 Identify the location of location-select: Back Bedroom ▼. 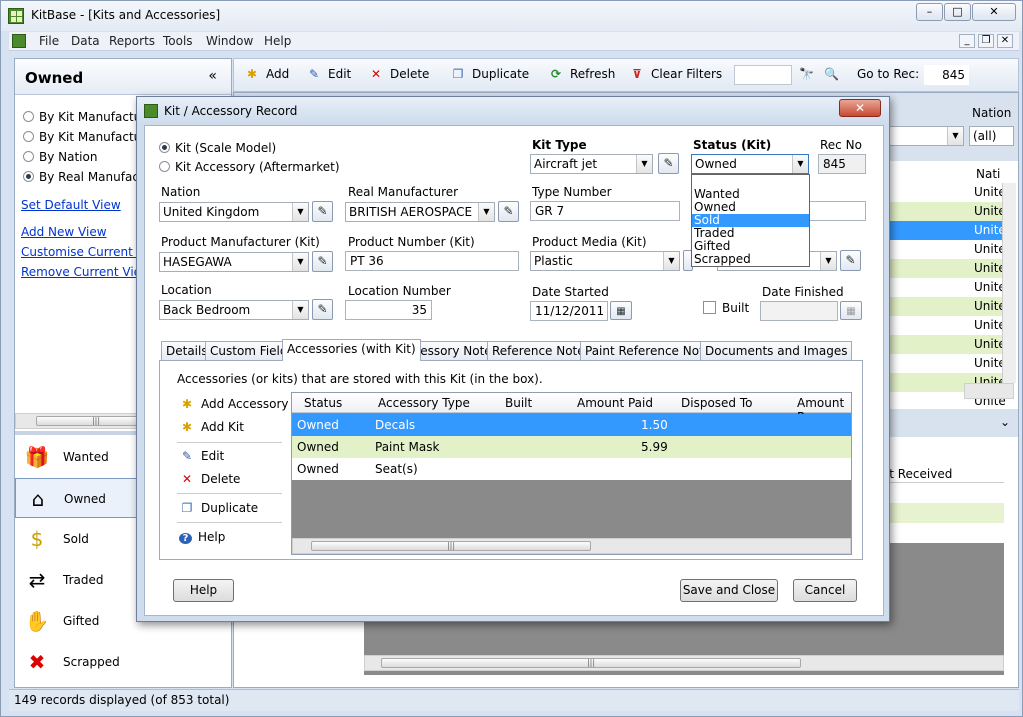
(234, 310).